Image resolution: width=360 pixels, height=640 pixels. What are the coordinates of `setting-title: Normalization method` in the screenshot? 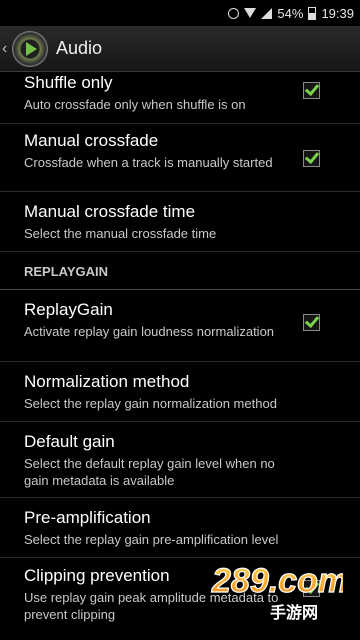 It's located at (107, 381).